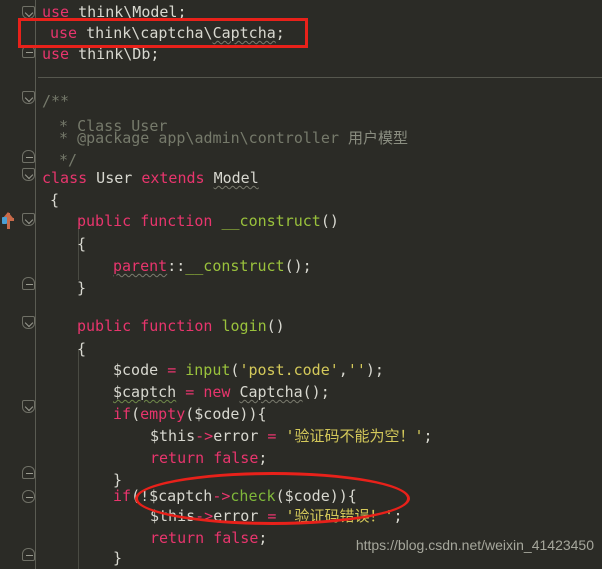  I want to click on fold-marker-docblock, so click(28, 97).